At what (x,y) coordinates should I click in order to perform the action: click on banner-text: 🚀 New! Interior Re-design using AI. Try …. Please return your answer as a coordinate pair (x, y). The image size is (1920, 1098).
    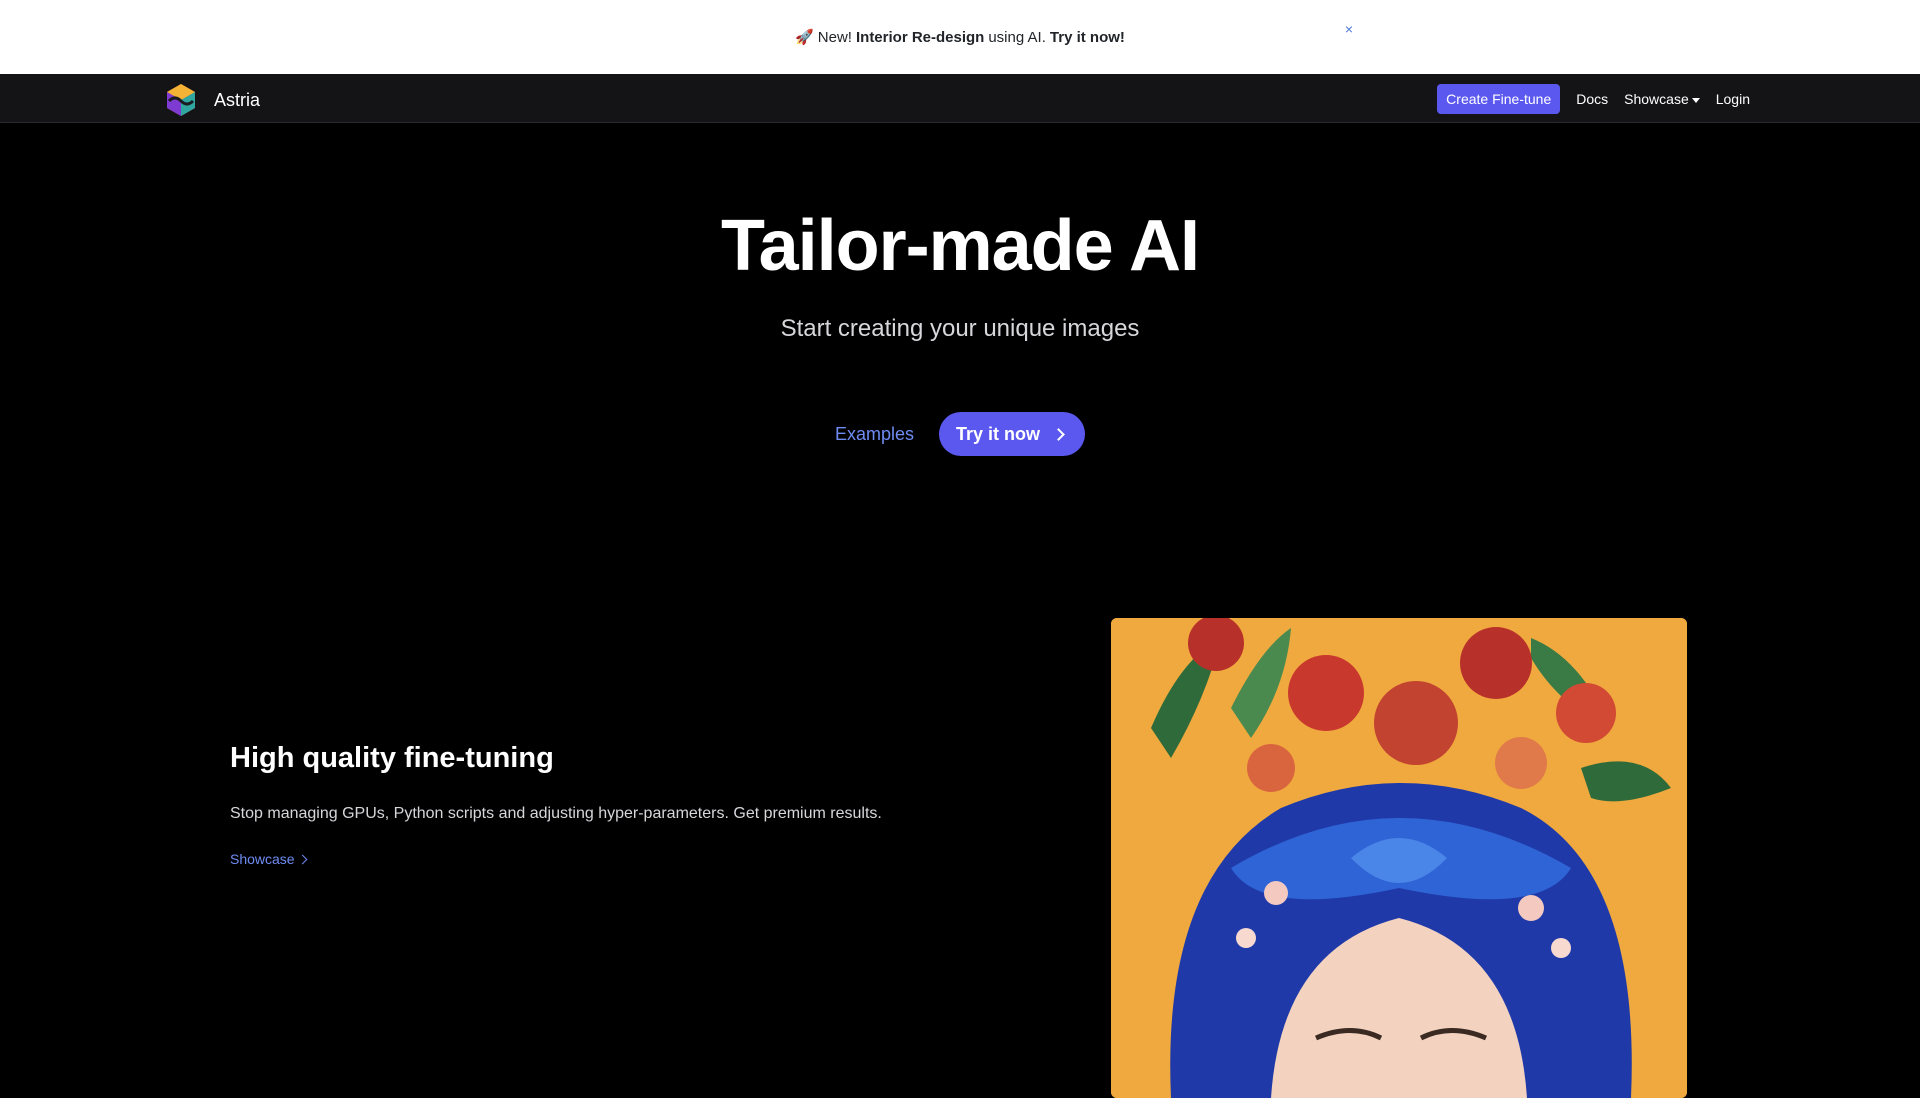
    Looking at the image, I should click on (960, 37).